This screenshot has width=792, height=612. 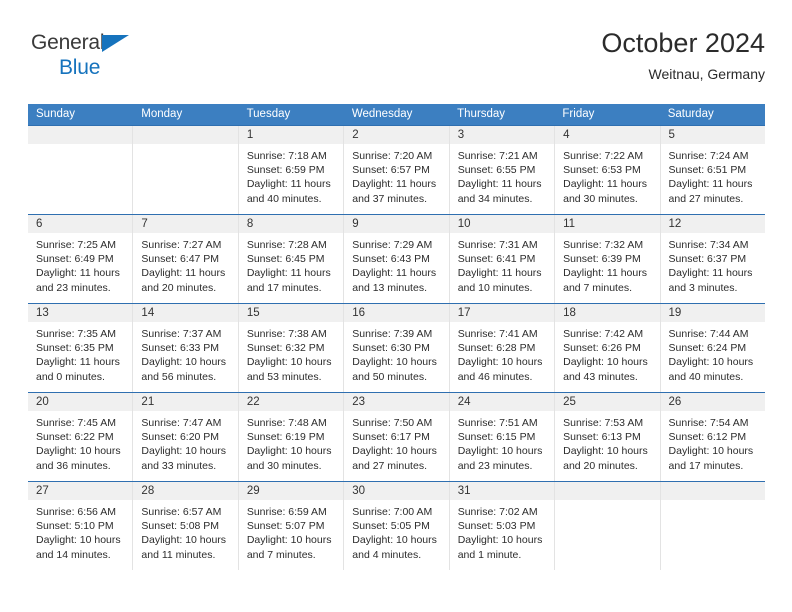 What do you see at coordinates (185, 402) in the screenshot?
I see `day-number: 21` at bounding box center [185, 402].